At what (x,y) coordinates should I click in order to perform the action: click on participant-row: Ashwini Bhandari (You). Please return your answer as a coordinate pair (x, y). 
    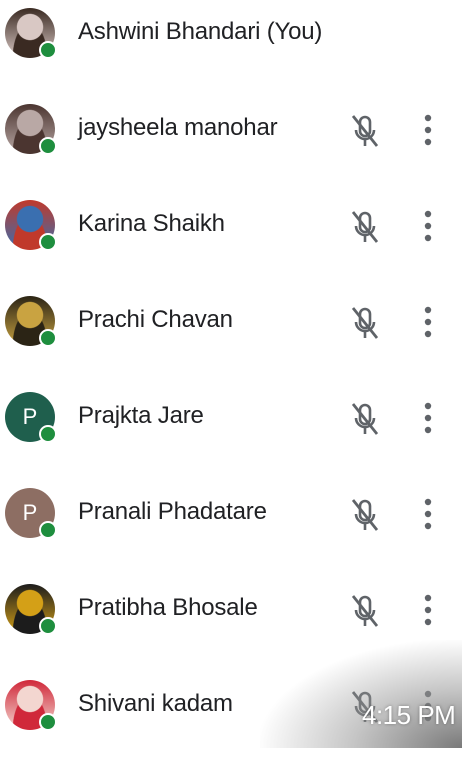
    Looking at the image, I should click on (231, 48).